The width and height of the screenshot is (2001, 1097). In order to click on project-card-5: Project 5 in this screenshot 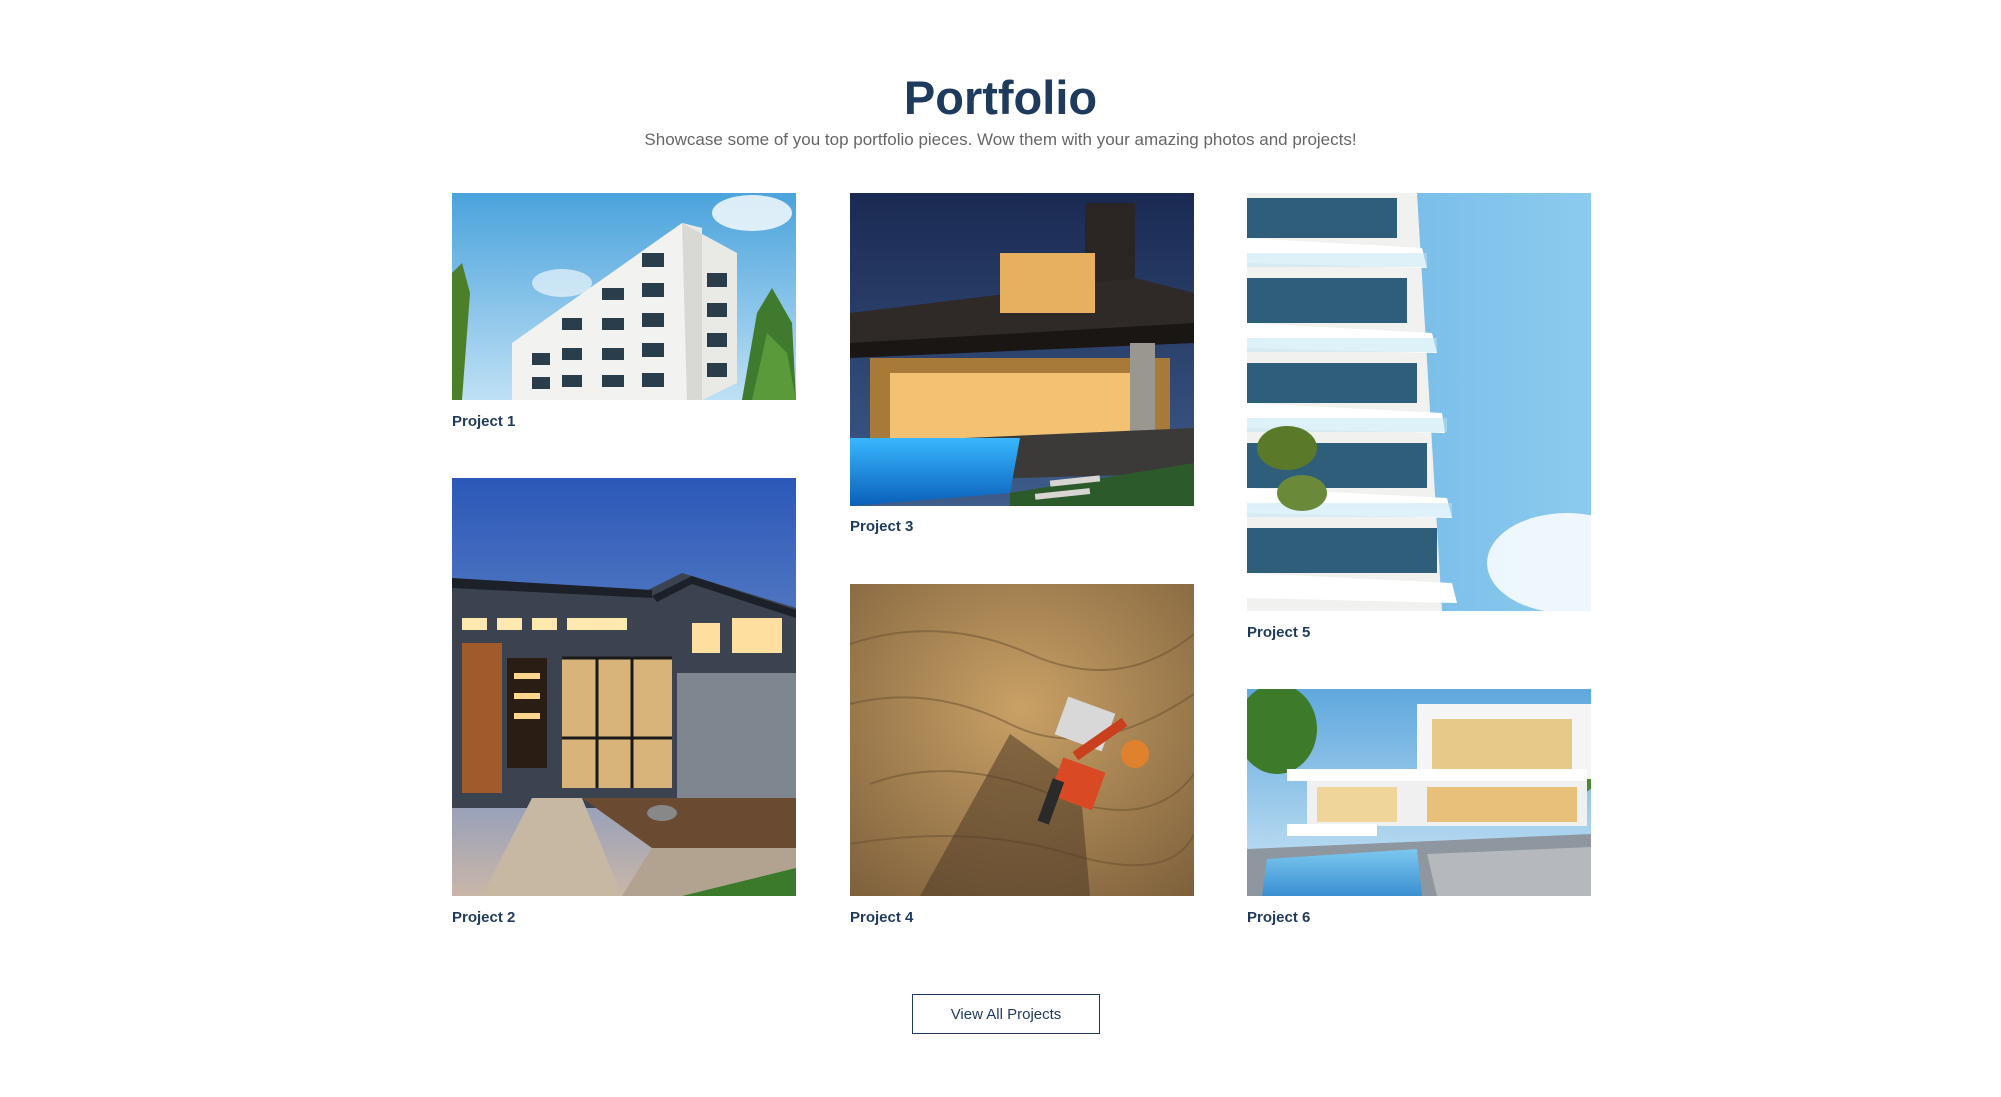, I will do `click(1419, 423)`.